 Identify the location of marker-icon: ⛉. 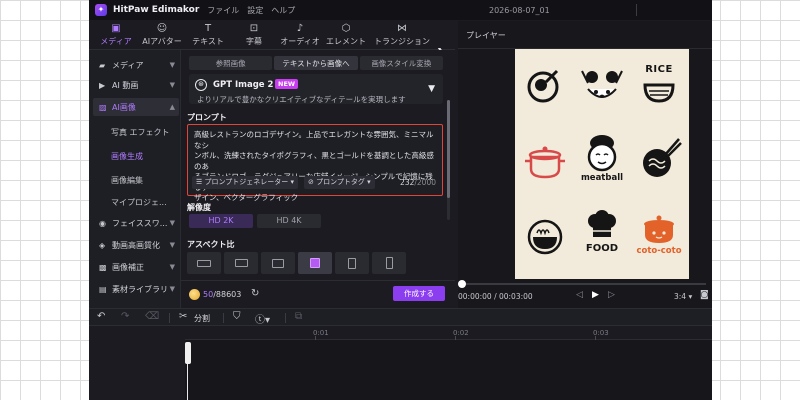
(237, 316).